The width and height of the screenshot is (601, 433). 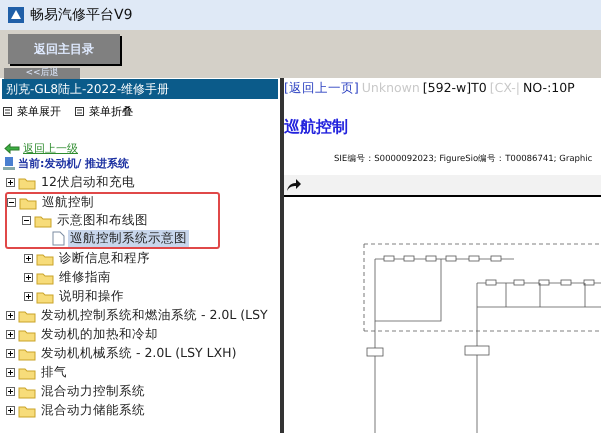 I want to click on page-title: 巡航控制, so click(x=316, y=127).